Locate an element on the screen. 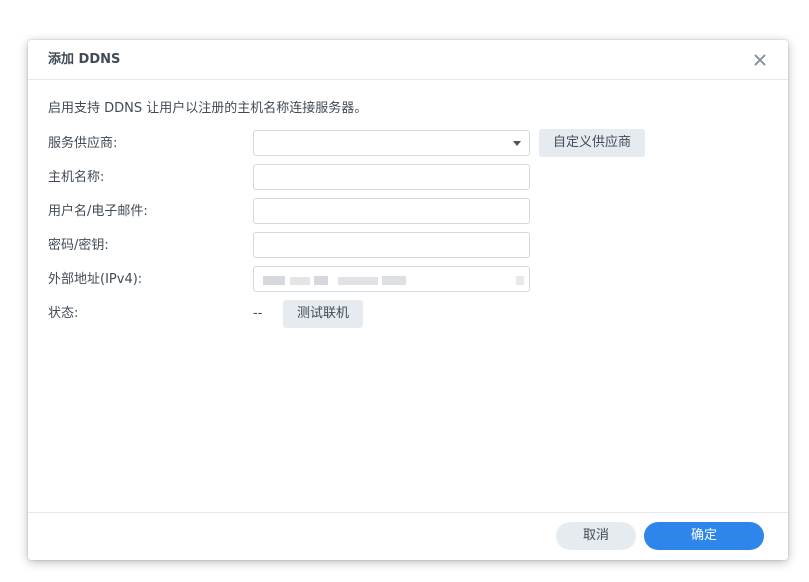  test-connection-button: 测试联机 is located at coordinates (323, 314).